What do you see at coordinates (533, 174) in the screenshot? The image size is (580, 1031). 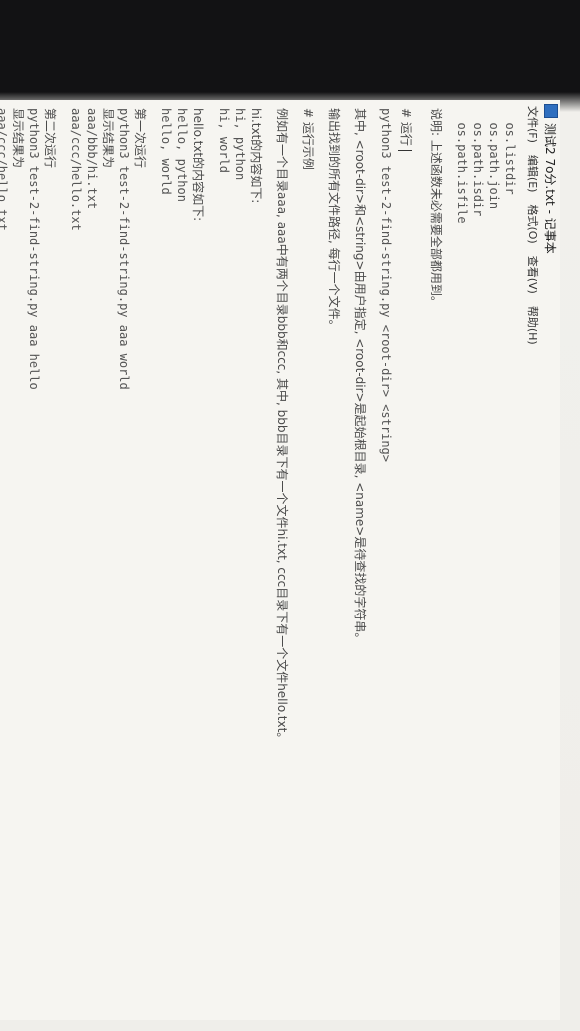 I see `menu-edit: 编辑(E)` at bounding box center [533, 174].